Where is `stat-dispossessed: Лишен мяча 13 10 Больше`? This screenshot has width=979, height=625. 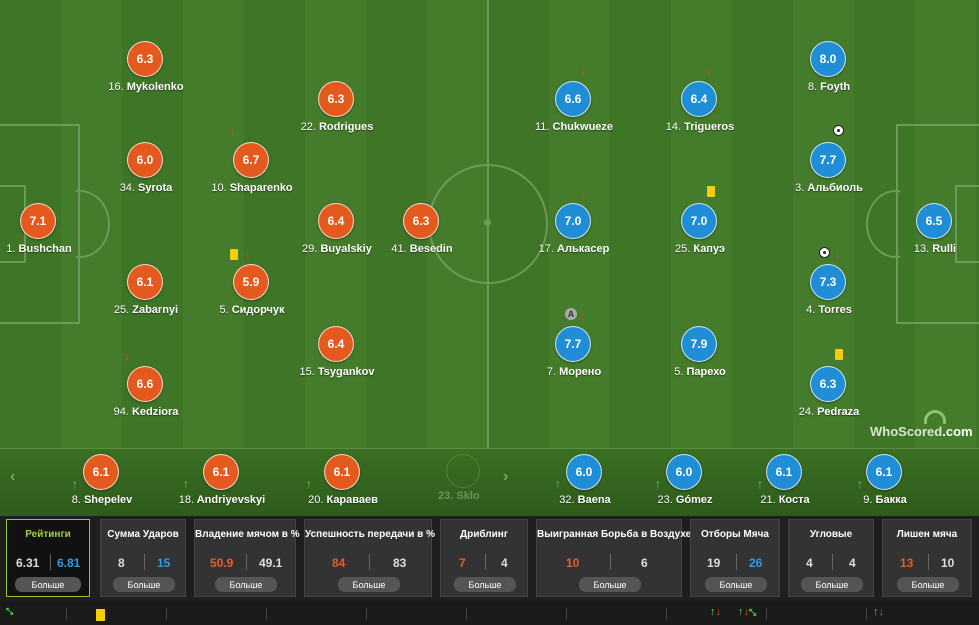 stat-dispossessed: Лишен мяча 13 10 Больше is located at coordinates (927, 558).